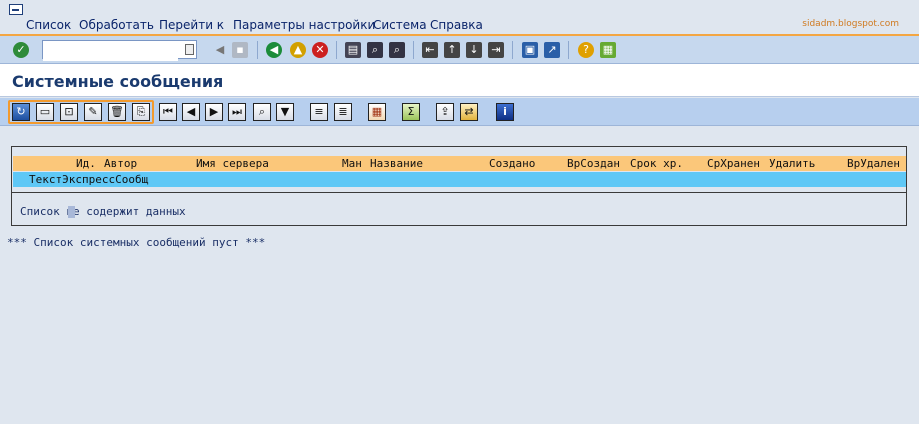 This screenshot has width=919, height=424. I want to click on column-header-man: Ман, so click(352, 163).